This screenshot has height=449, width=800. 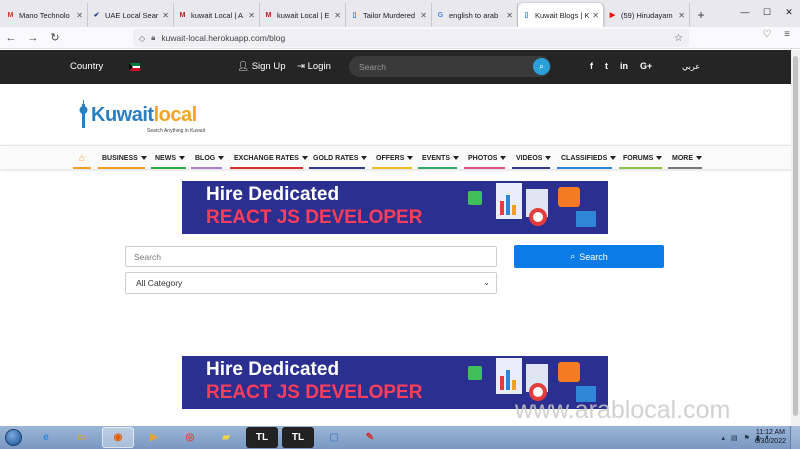 What do you see at coordinates (767, 12) in the screenshot?
I see `maximize-icon: ☐` at bounding box center [767, 12].